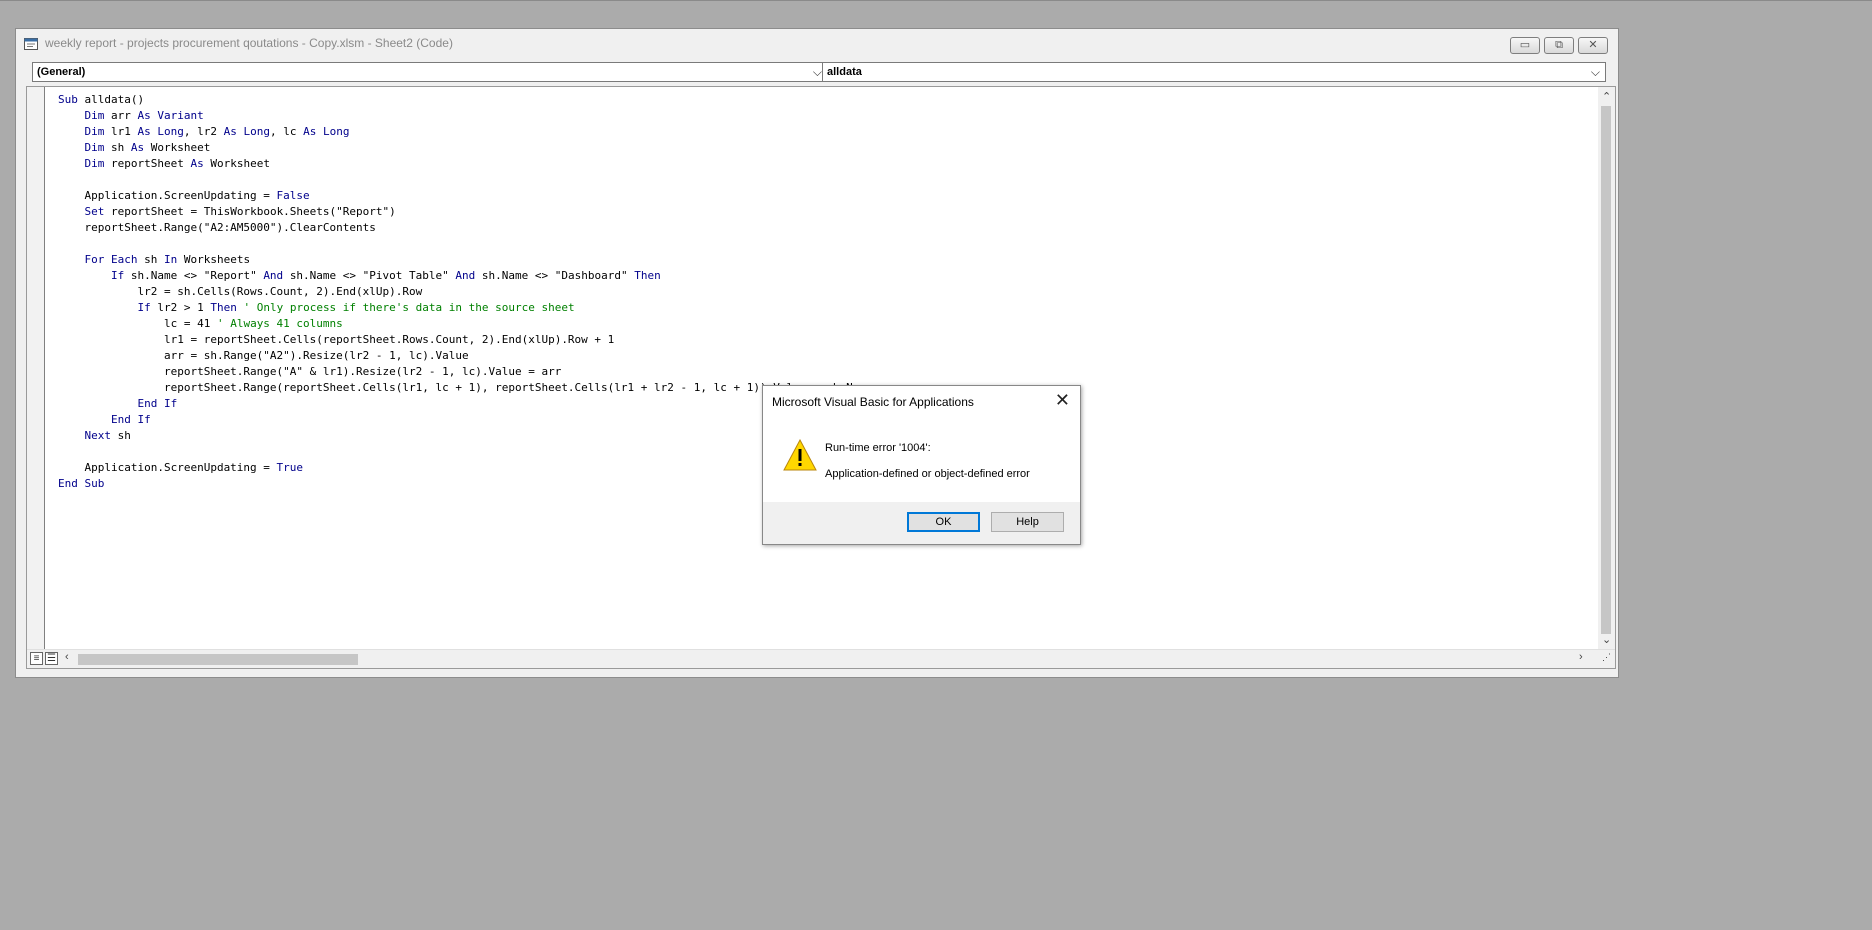  What do you see at coordinates (936, 0) in the screenshot?
I see `desktop-top-edge` at bounding box center [936, 0].